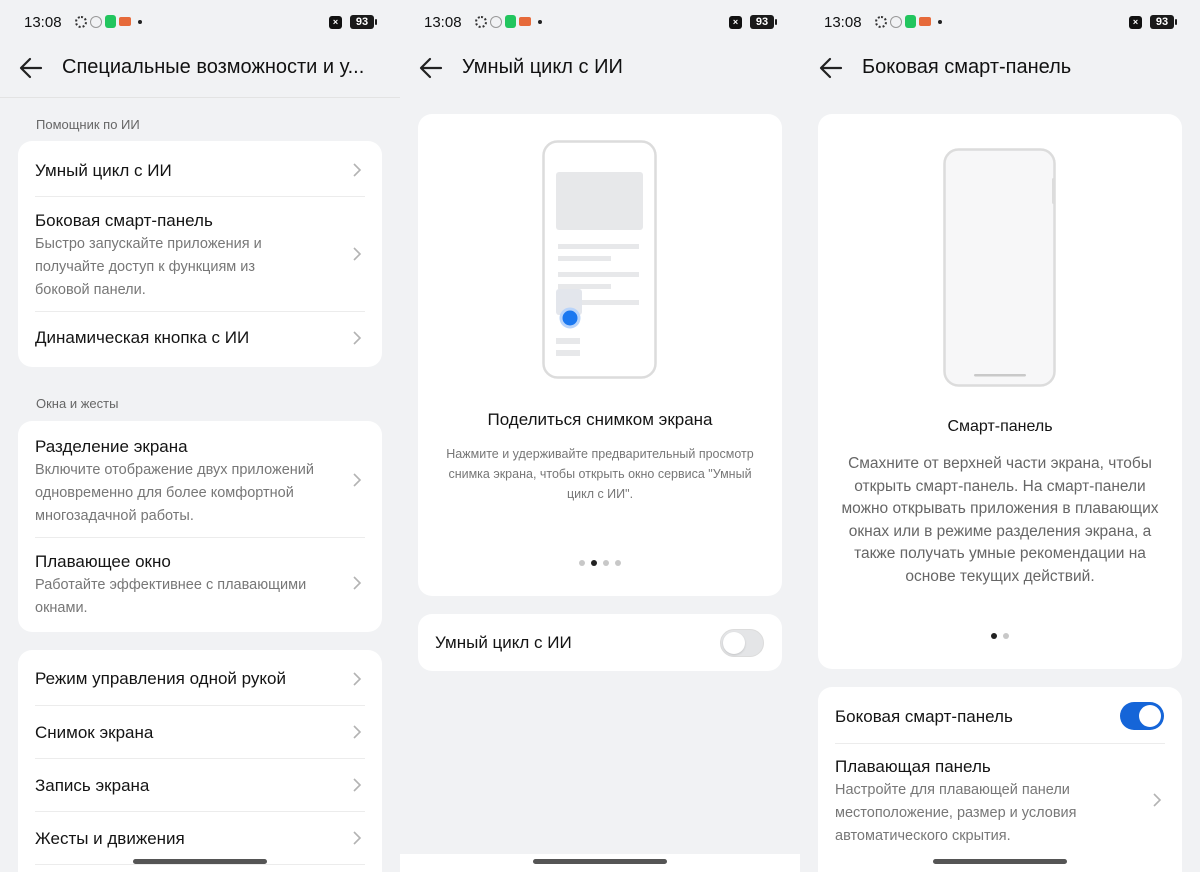 The height and width of the screenshot is (872, 1200). Describe the element at coordinates (542, 67) in the screenshot. I see `page-title: Умный цикл с ИИ` at that location.